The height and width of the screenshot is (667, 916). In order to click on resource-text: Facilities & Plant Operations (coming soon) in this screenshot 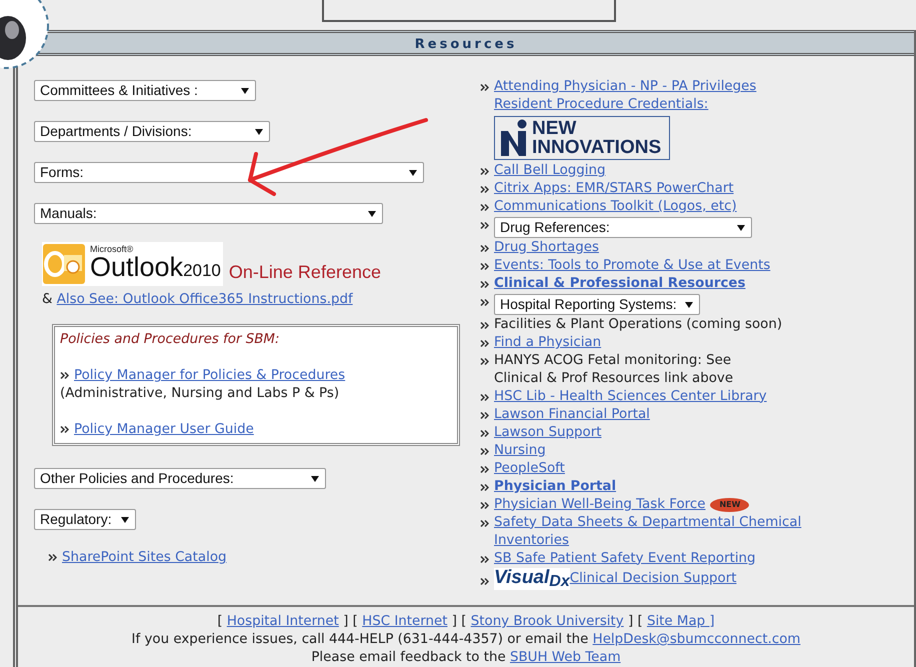, I will do `click(638, 325)`.